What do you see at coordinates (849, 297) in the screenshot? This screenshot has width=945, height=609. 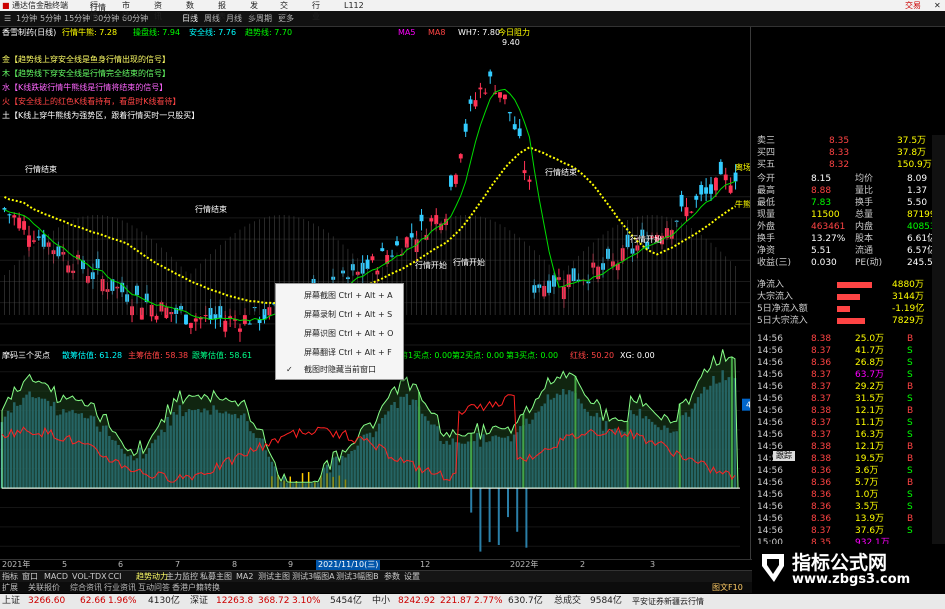 I see `flow-row: 大宗流入 3144万` at bounding box center [849, 297].